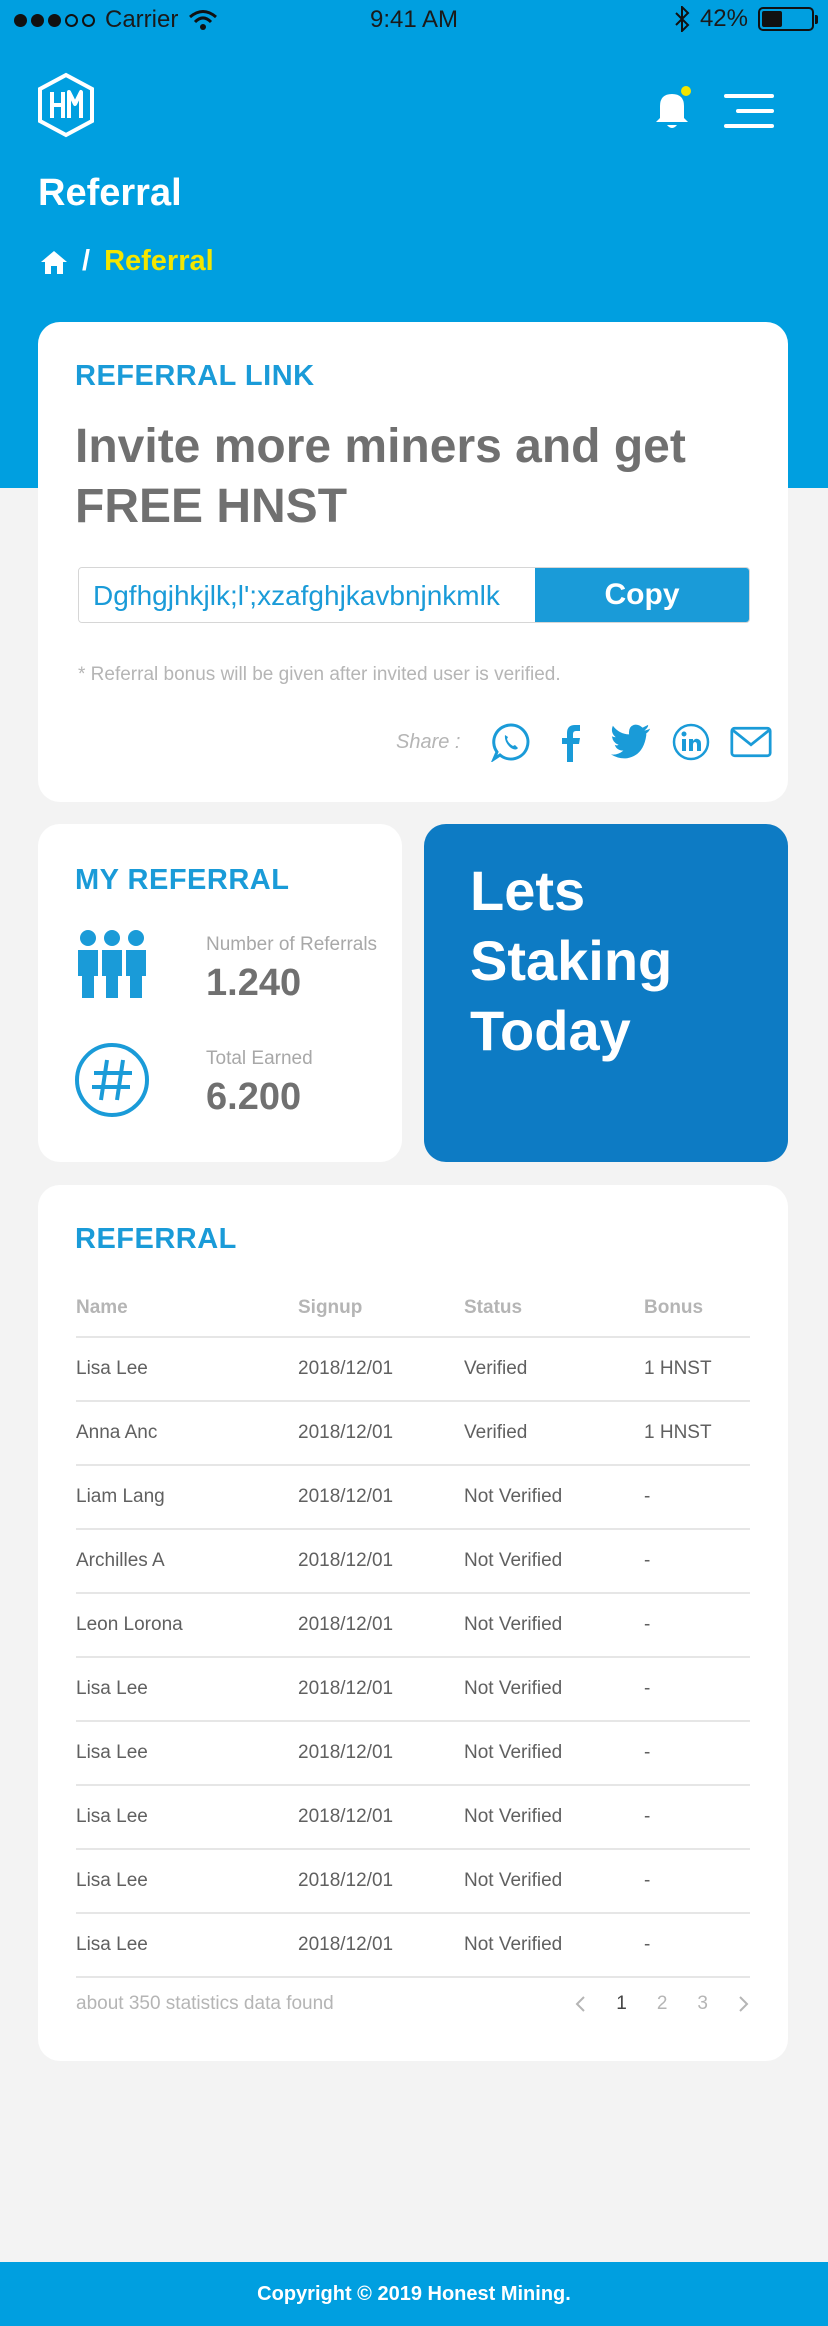 This screenshot has height=2326, width=828. I want to click on mail-icon, so click(751, 742).